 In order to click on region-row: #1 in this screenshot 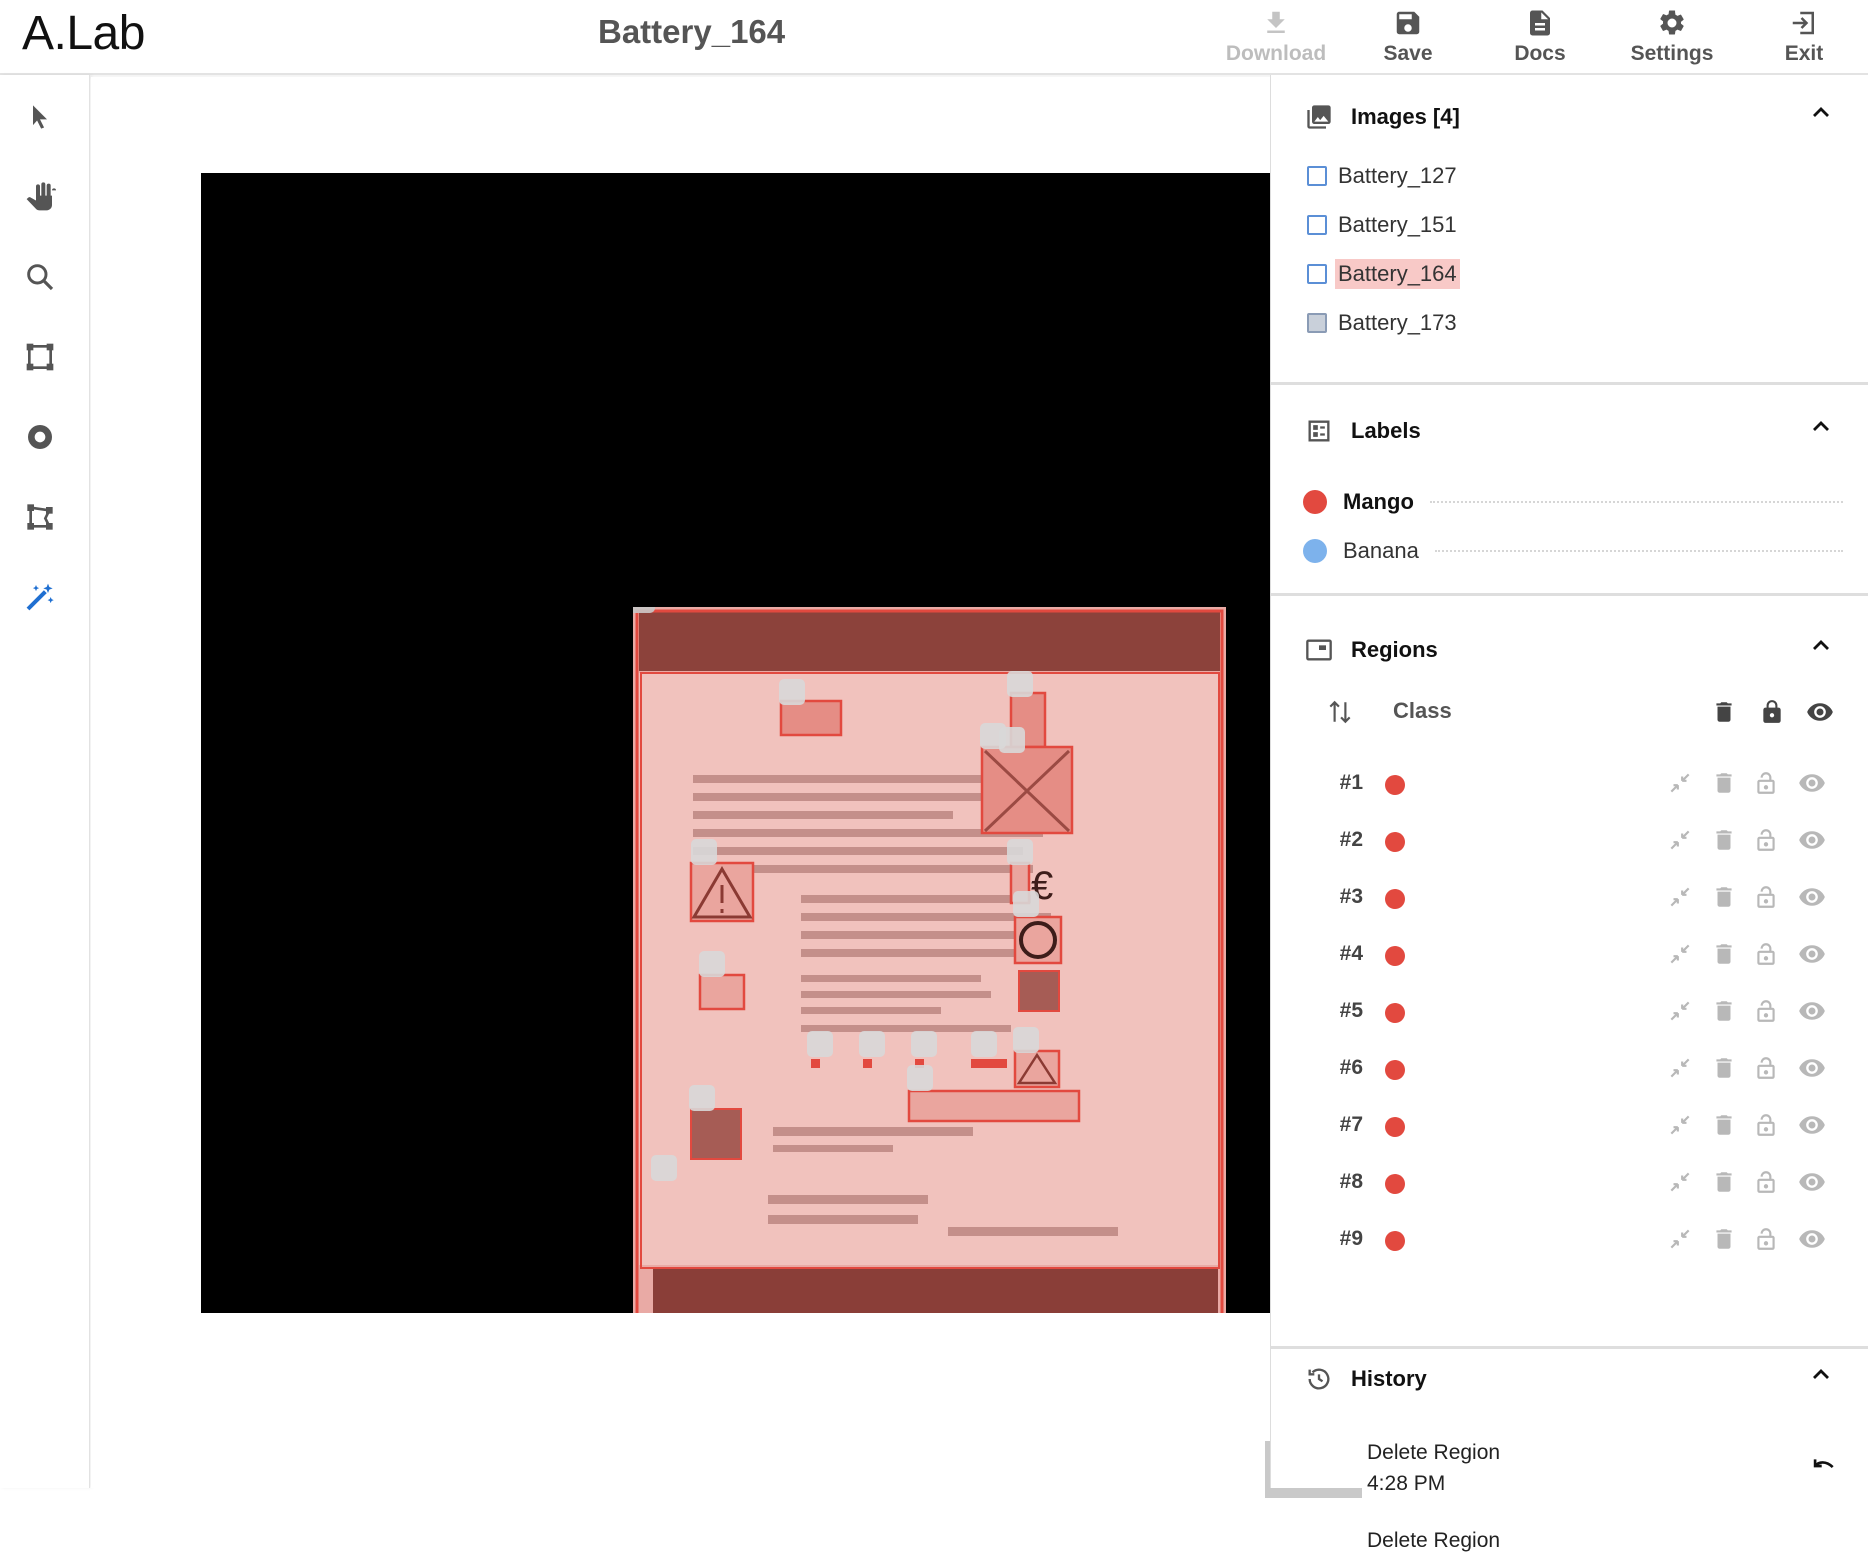, I will do `click(1569, 783)`.